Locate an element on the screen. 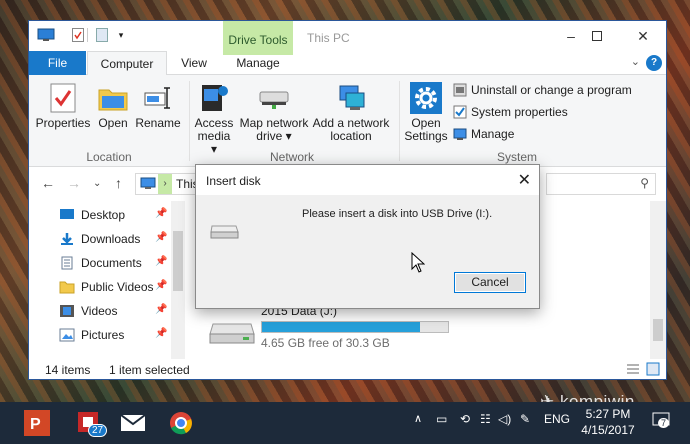 The height and width of the screenshot is (444, 690). details-view-icon is located at coordinates (633, 370).